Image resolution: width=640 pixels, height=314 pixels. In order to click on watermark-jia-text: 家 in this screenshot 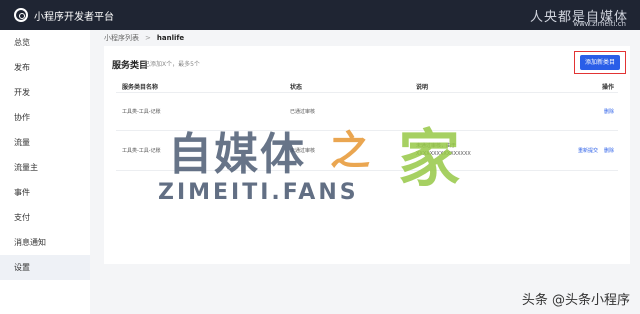, I will do `click(429, 158)`.